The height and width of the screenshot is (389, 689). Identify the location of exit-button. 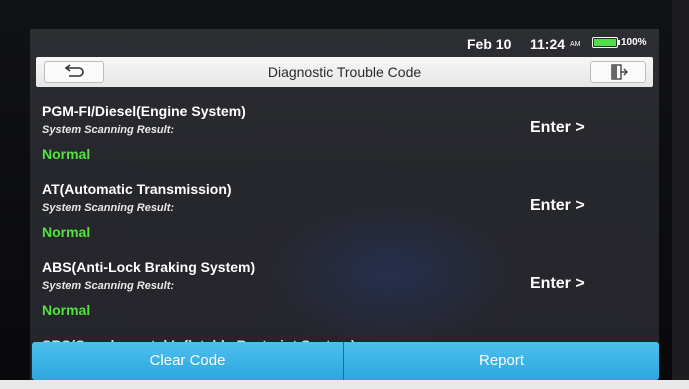
(618, 72).